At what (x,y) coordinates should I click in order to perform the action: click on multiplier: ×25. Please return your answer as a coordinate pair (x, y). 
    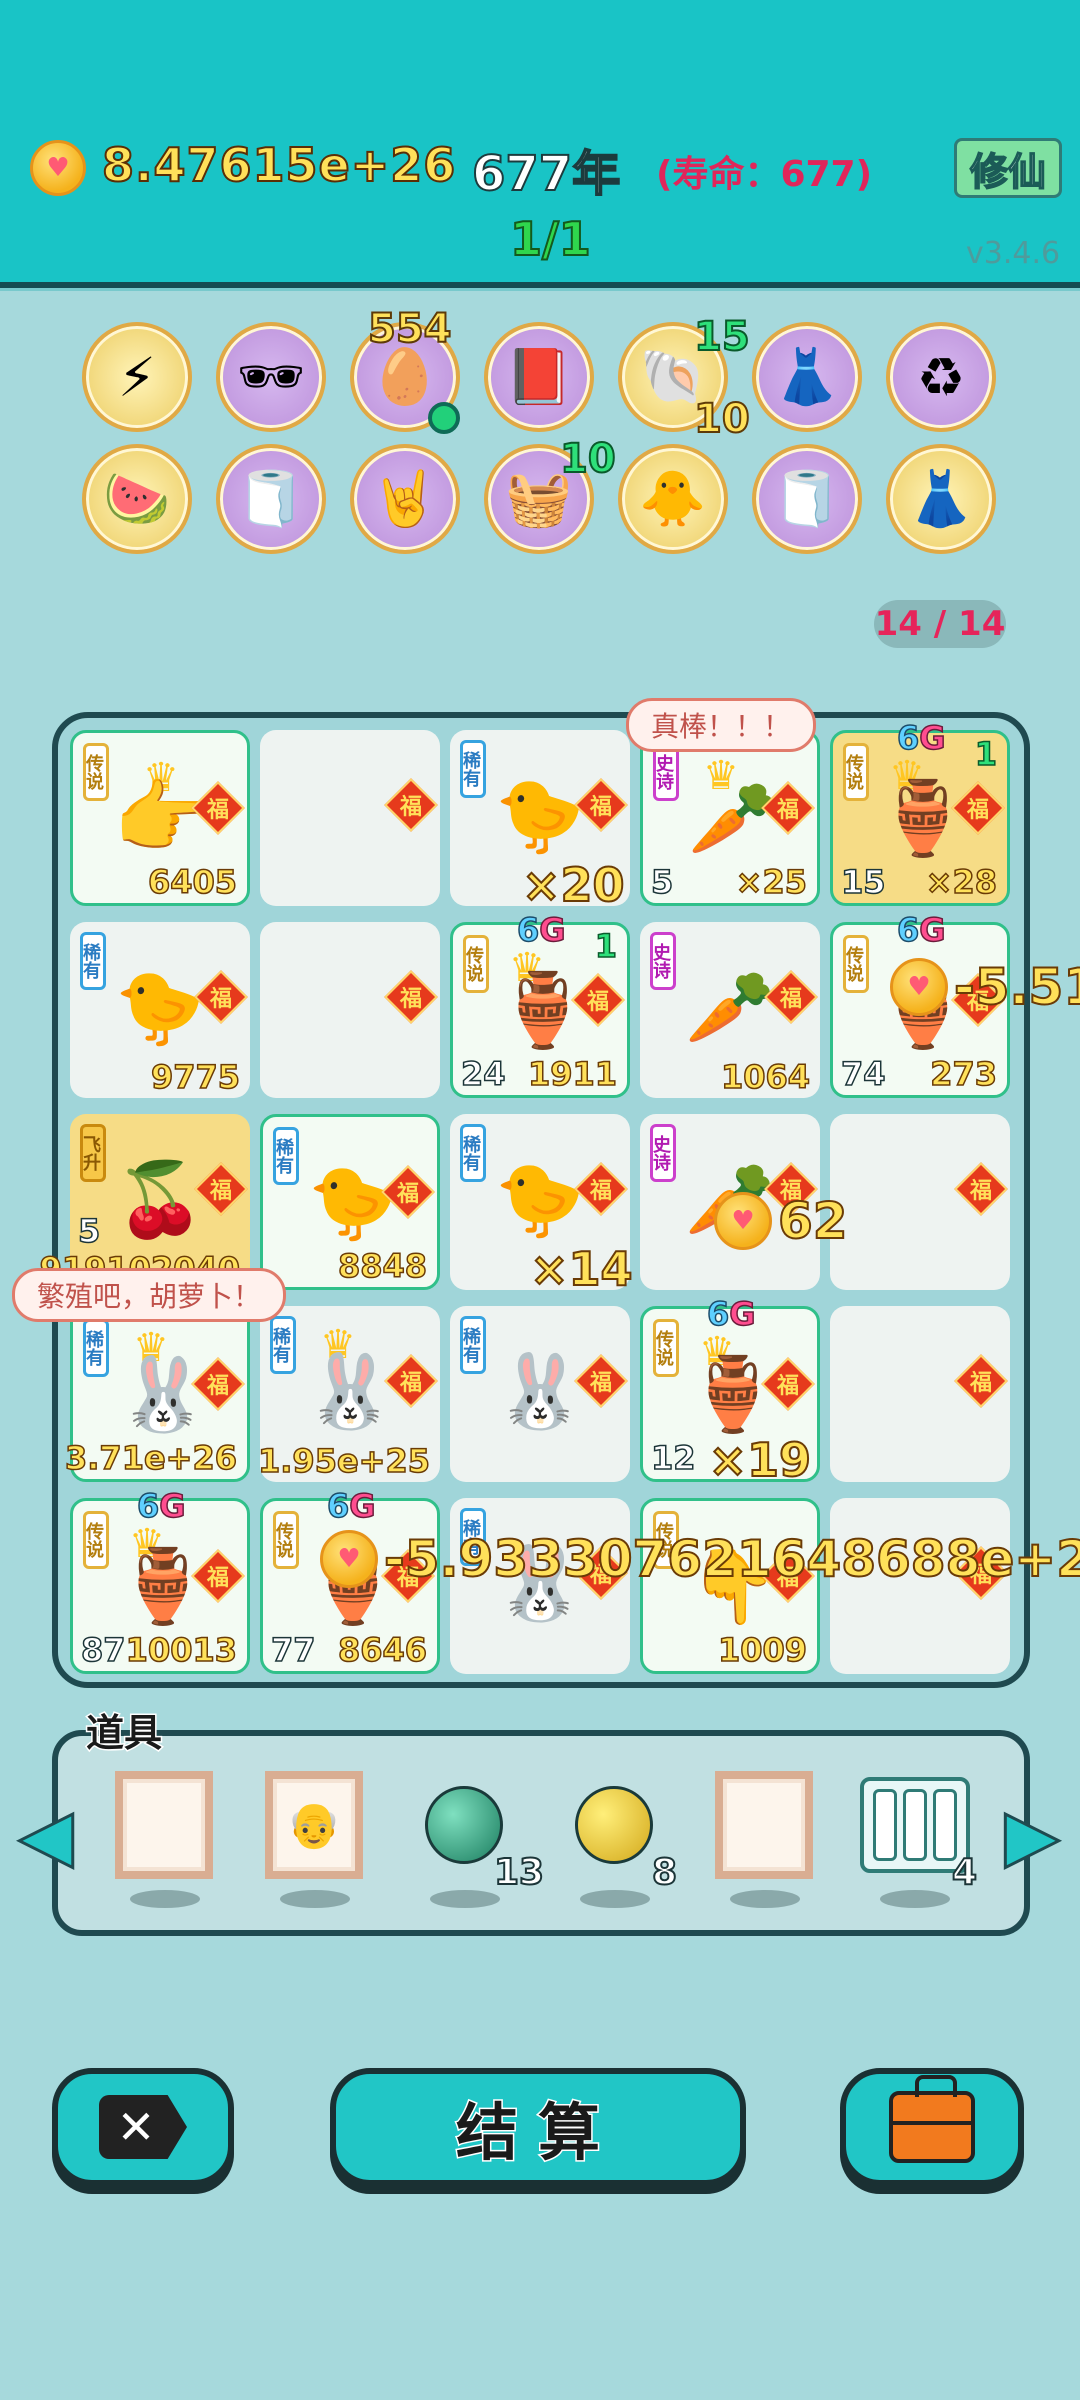
    Looking at the image, I should click on (771, 882).